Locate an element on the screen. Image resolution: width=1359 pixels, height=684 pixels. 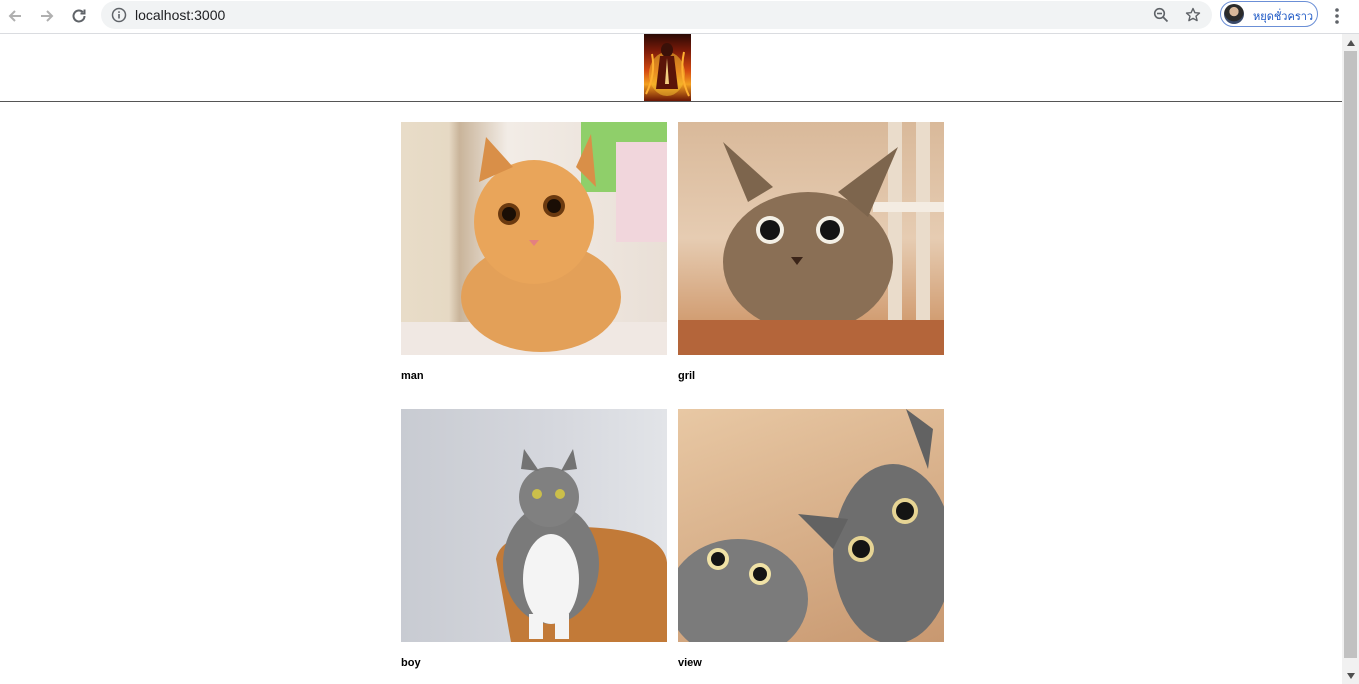
address-bar: localhost:3000 is located at coordinates (656, 15).